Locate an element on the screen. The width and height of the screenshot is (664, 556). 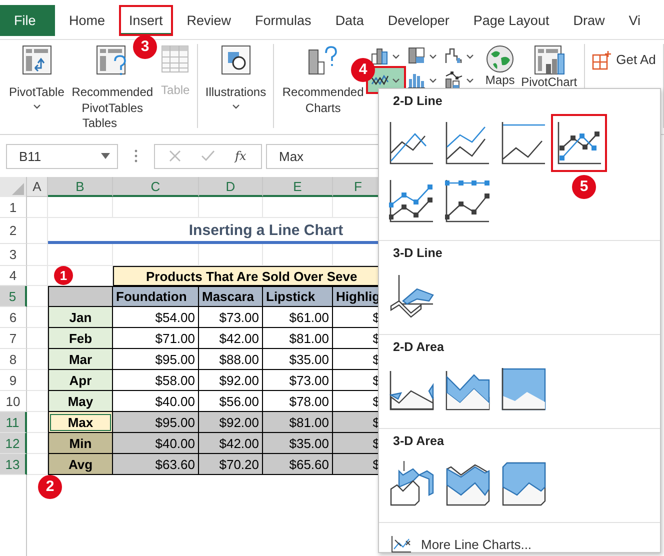
select-all-icon is located at coordinates (18, 189).